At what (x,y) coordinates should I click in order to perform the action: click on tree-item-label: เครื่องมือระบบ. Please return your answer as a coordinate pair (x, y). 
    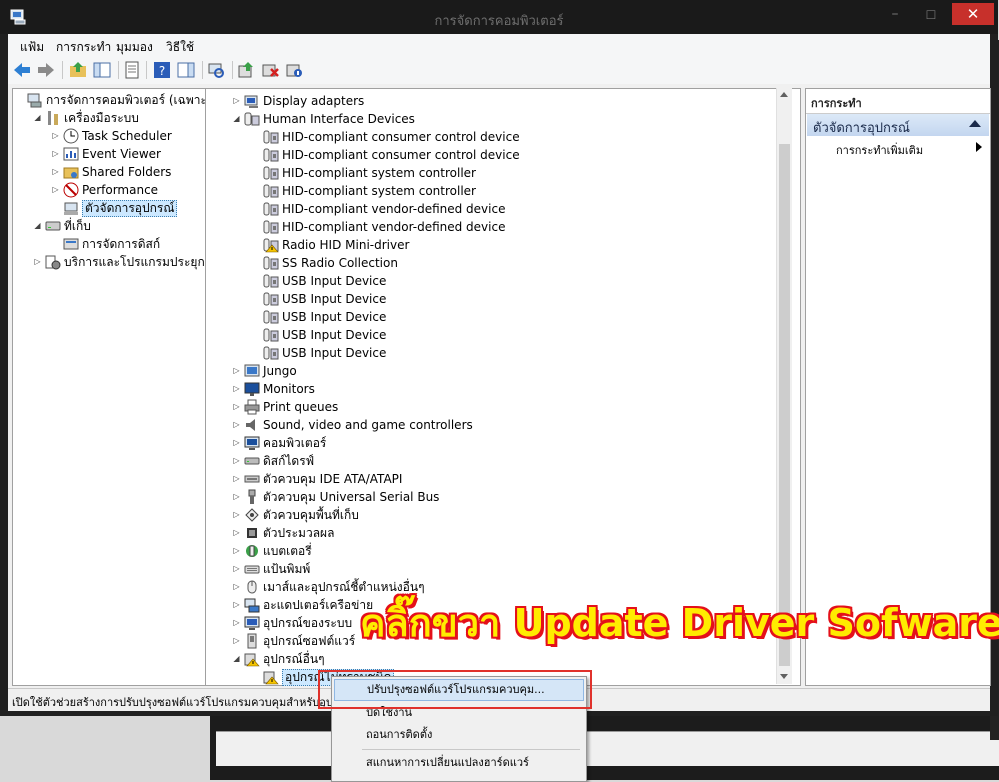
    Looking at the image, I should click on (101, 118).